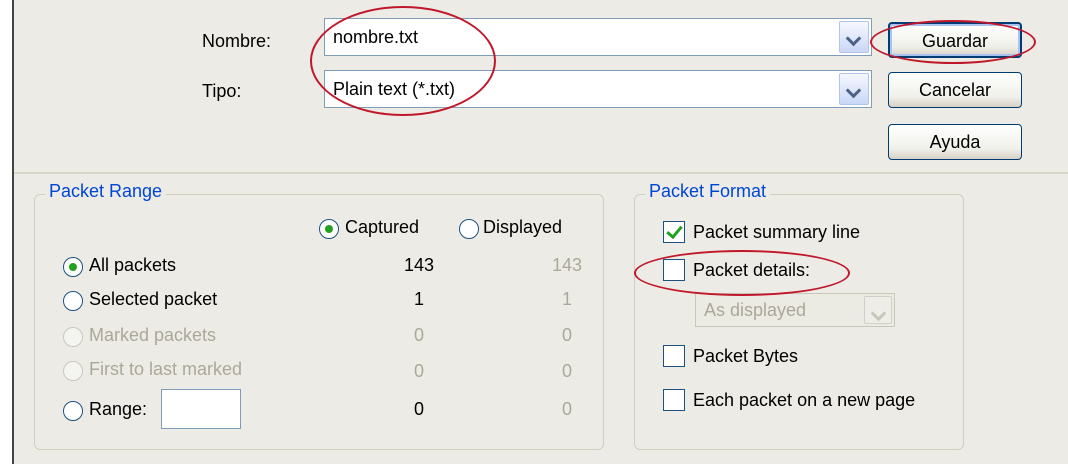 This screenshot has height=464, width=1068. Describe the element at coordinates (73, 301) in the screenshot. I see `selected-packet-radio` at that location.